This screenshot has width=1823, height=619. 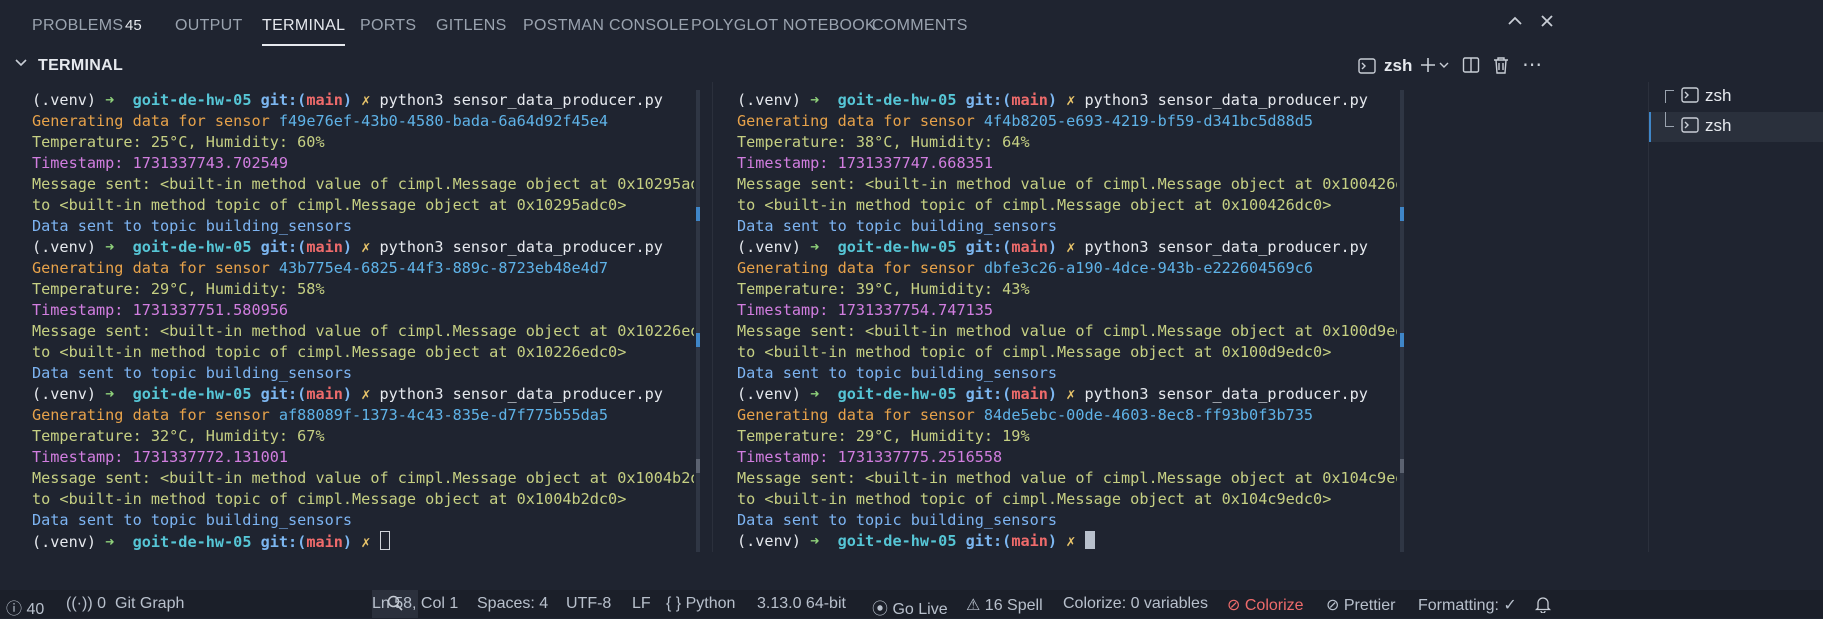 What do you see at coordinates (1402, 321) in the screenshot?
I see `right-pane-scrollbar` at bounding box center [1402, 321].